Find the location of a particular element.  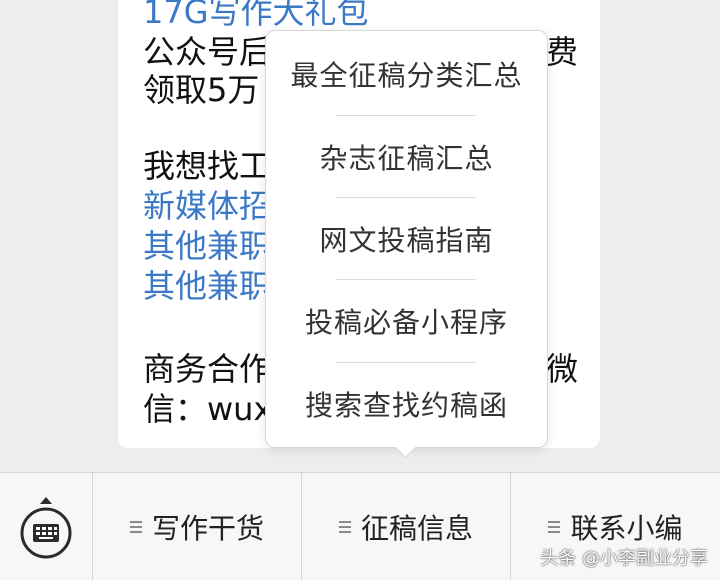

tab-label: 征稿信息 is located at coordinates (416, 528).